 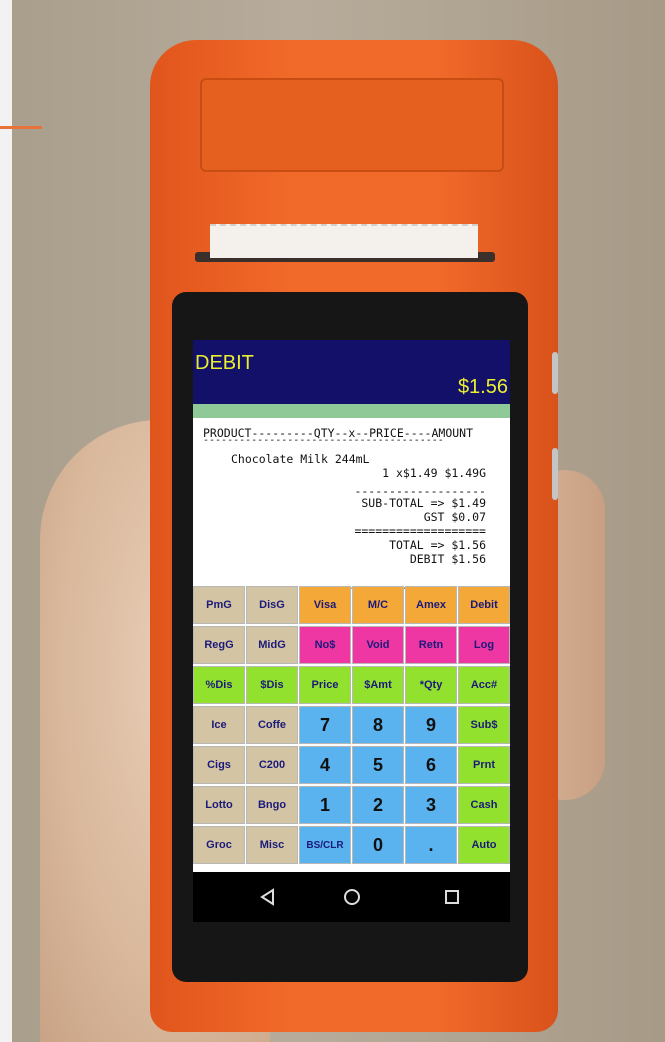 I want to click on key-9: 9, so click(x=431, y=725).